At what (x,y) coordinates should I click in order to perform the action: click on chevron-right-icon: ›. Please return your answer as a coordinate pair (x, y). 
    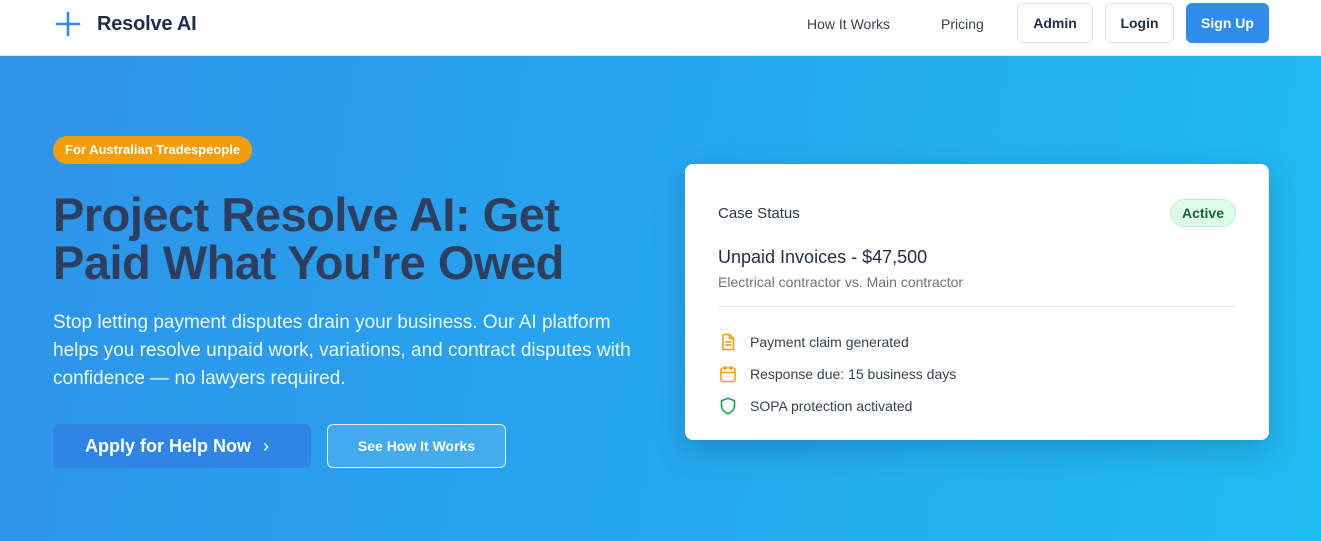
    Looking at the image, I should click on (266, 446).